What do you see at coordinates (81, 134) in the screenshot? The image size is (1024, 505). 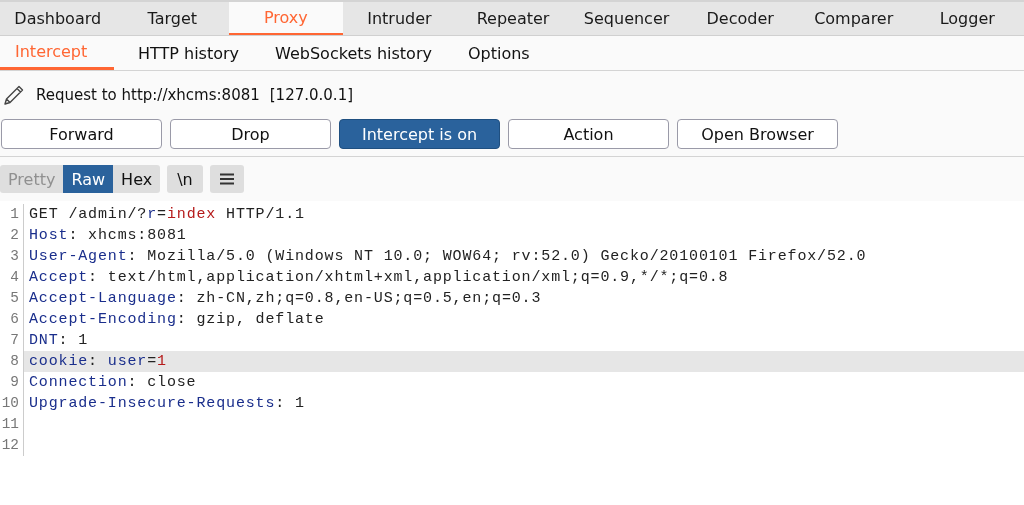 I see `action-button: Forward` at bounding box center [81, 134].